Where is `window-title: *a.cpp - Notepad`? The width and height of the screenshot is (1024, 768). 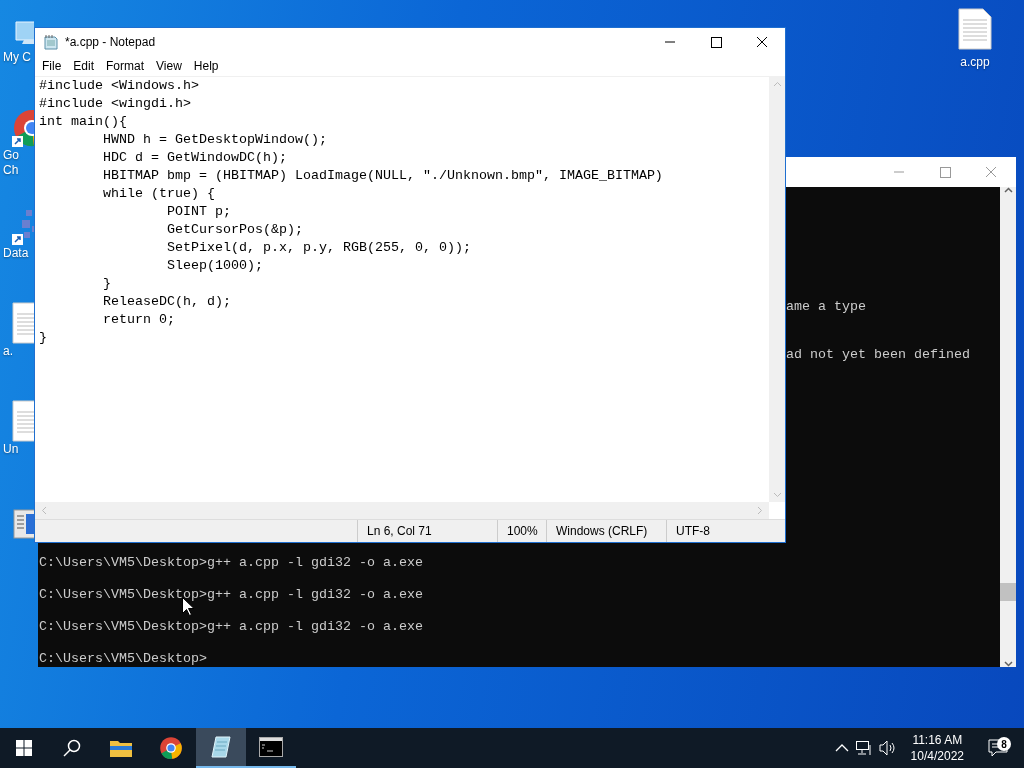 window-title: *a.cpp - Notepad is located at coordinates (110, 42).